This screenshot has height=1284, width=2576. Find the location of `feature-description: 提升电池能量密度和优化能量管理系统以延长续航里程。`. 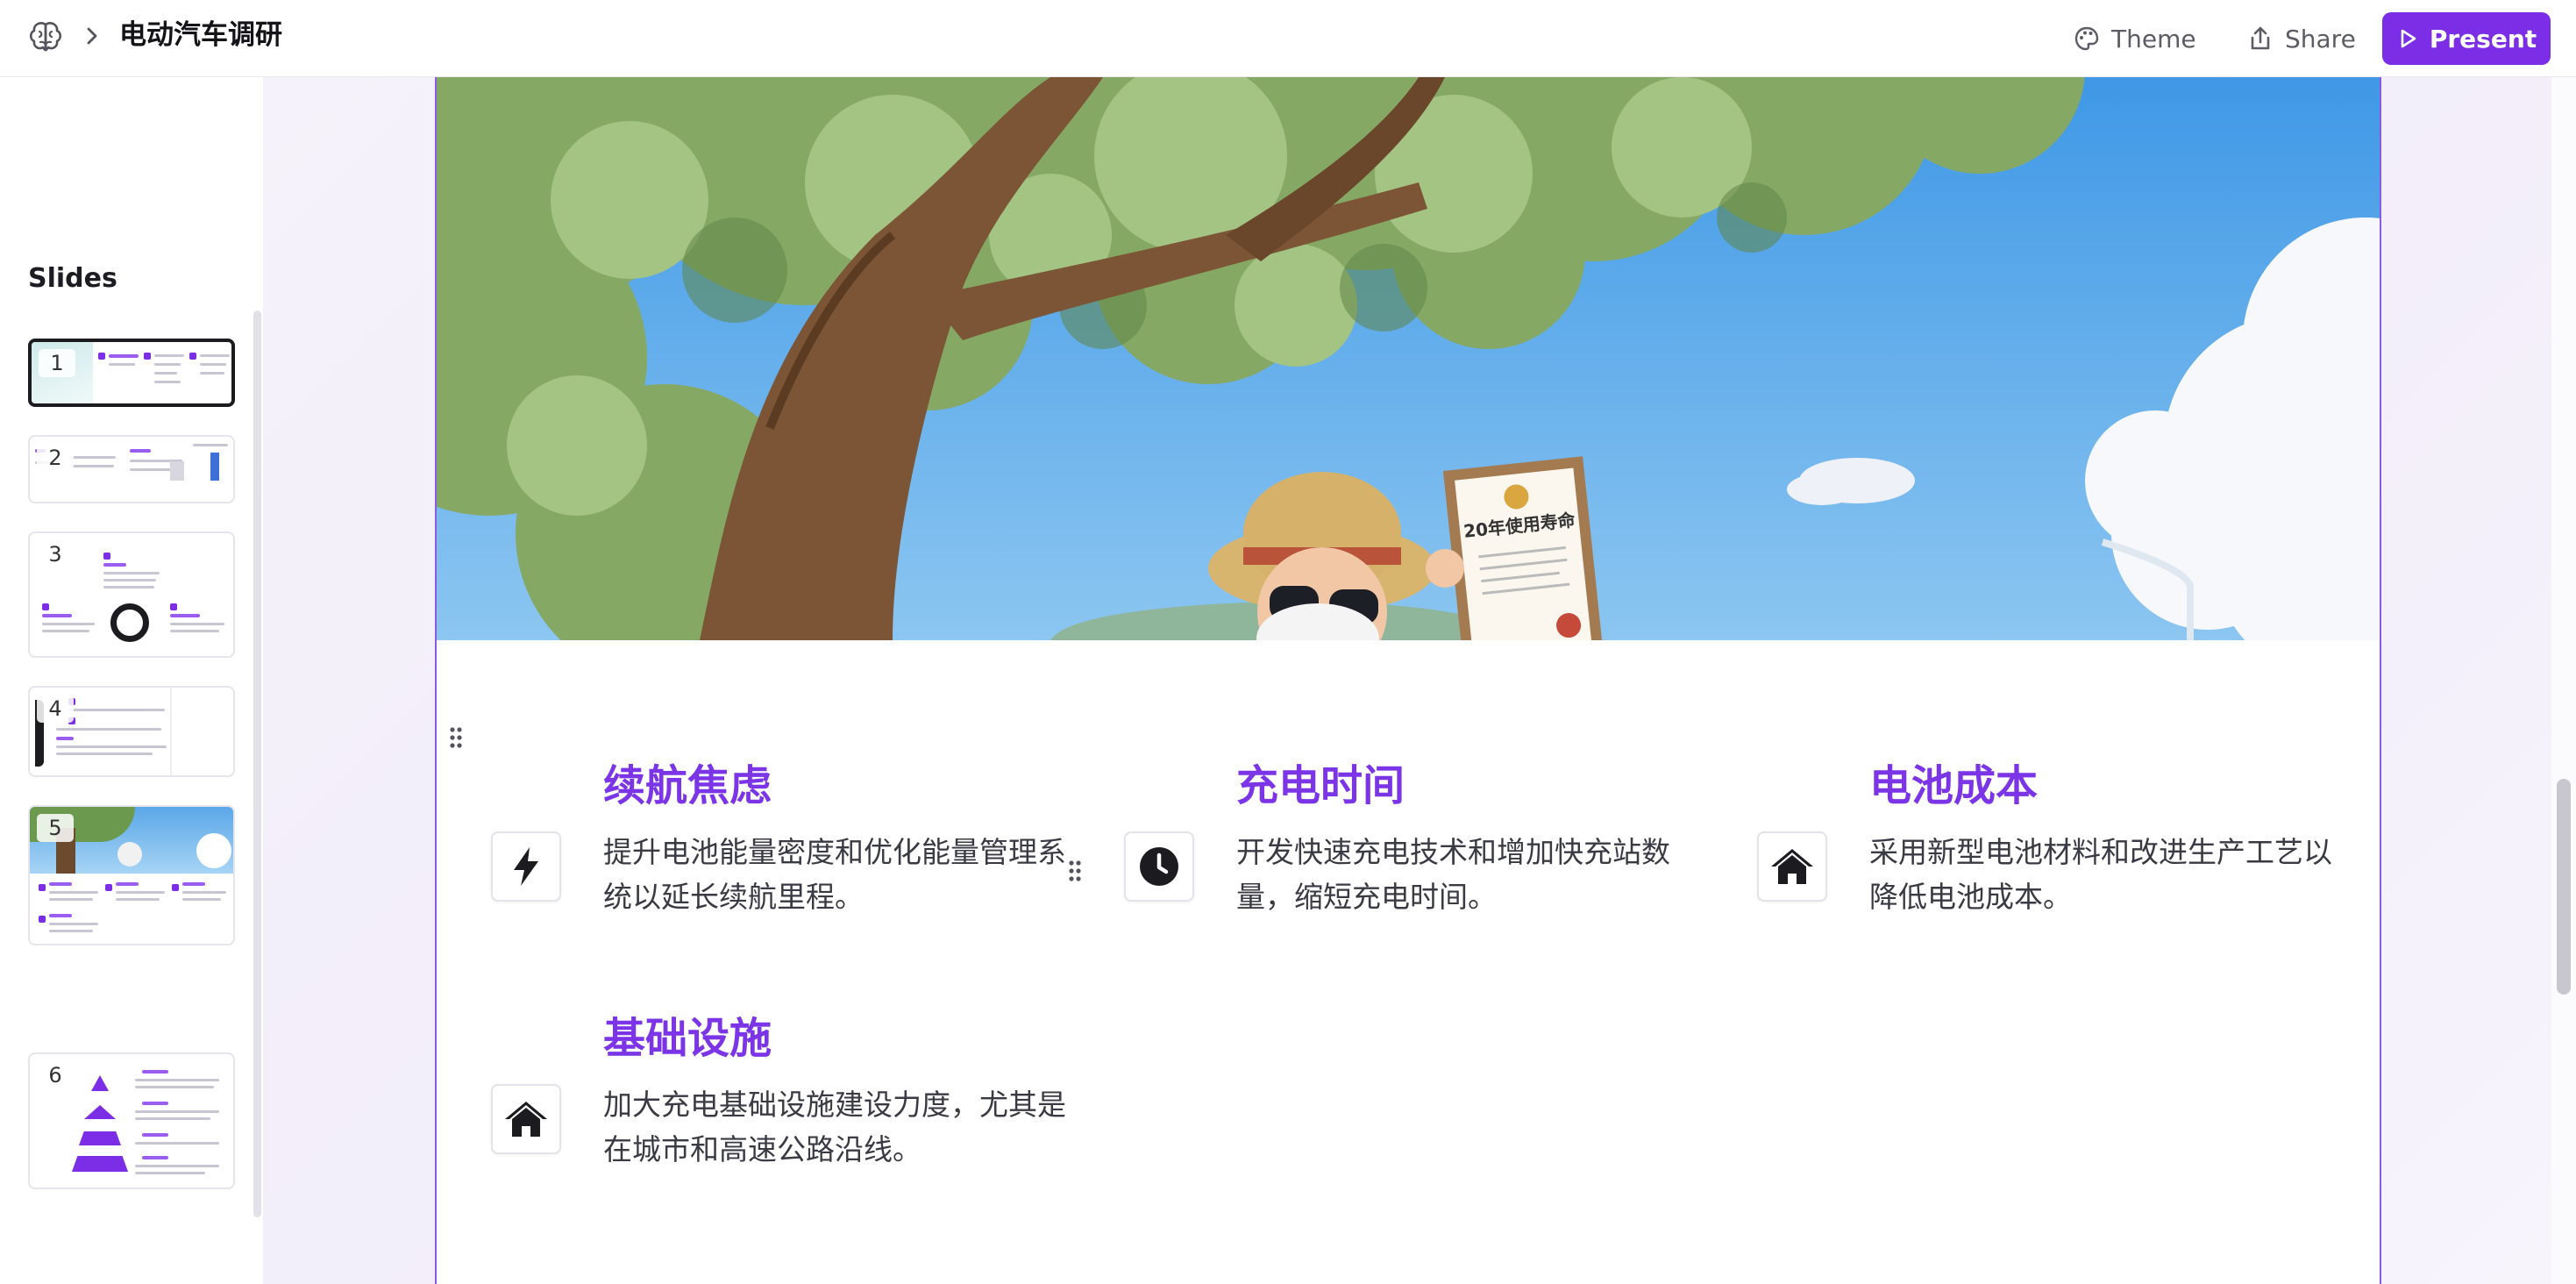

feature-description: 提升电池能量密度和优化能量管理系统以延长续航里程。 is located at coordinates (834, 874).